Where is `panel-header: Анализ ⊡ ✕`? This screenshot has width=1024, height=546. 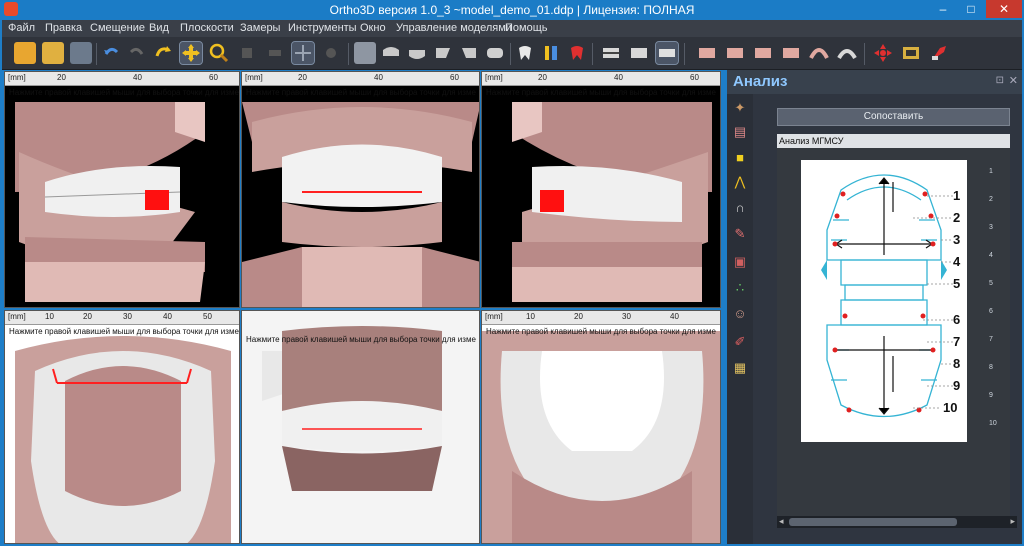 panel-header: Анализ ⊡ ✕ is located at coordinates (874, 82).